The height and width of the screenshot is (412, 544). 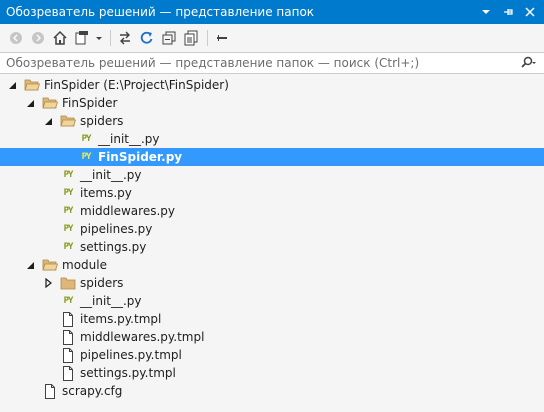 What do you see at coordinates (127, 211) in the screenshot?
I see `tree-item-label: middlewares.py` at bounding box center [127, 211].